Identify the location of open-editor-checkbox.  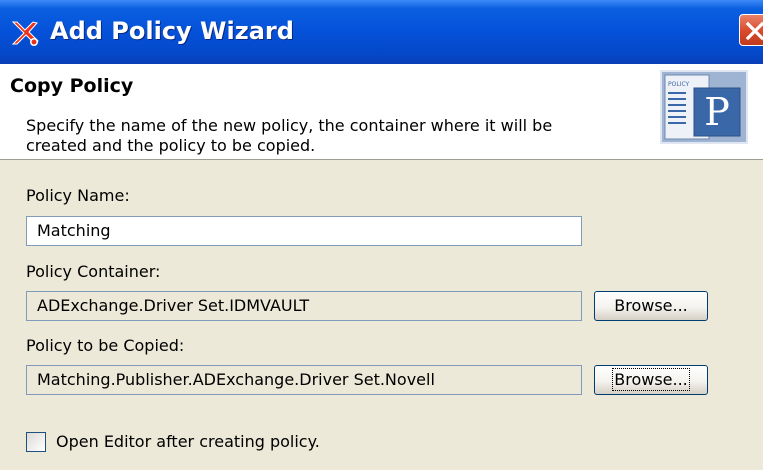
(36, 442).